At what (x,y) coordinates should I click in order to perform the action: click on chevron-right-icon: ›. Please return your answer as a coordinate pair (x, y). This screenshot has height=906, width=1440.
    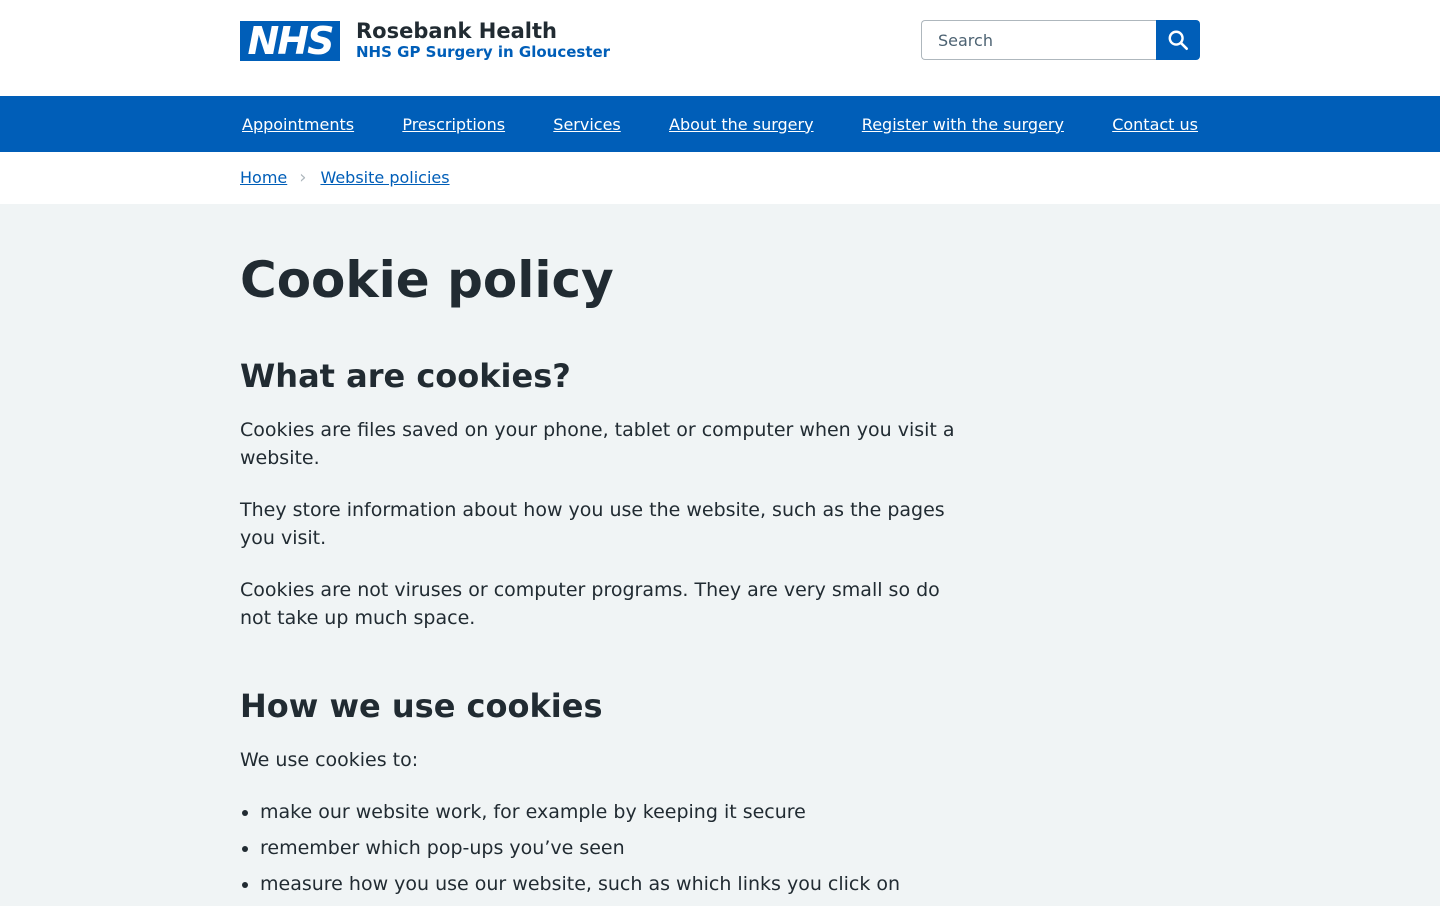
    Looking at the image, I should click on (303, 177).